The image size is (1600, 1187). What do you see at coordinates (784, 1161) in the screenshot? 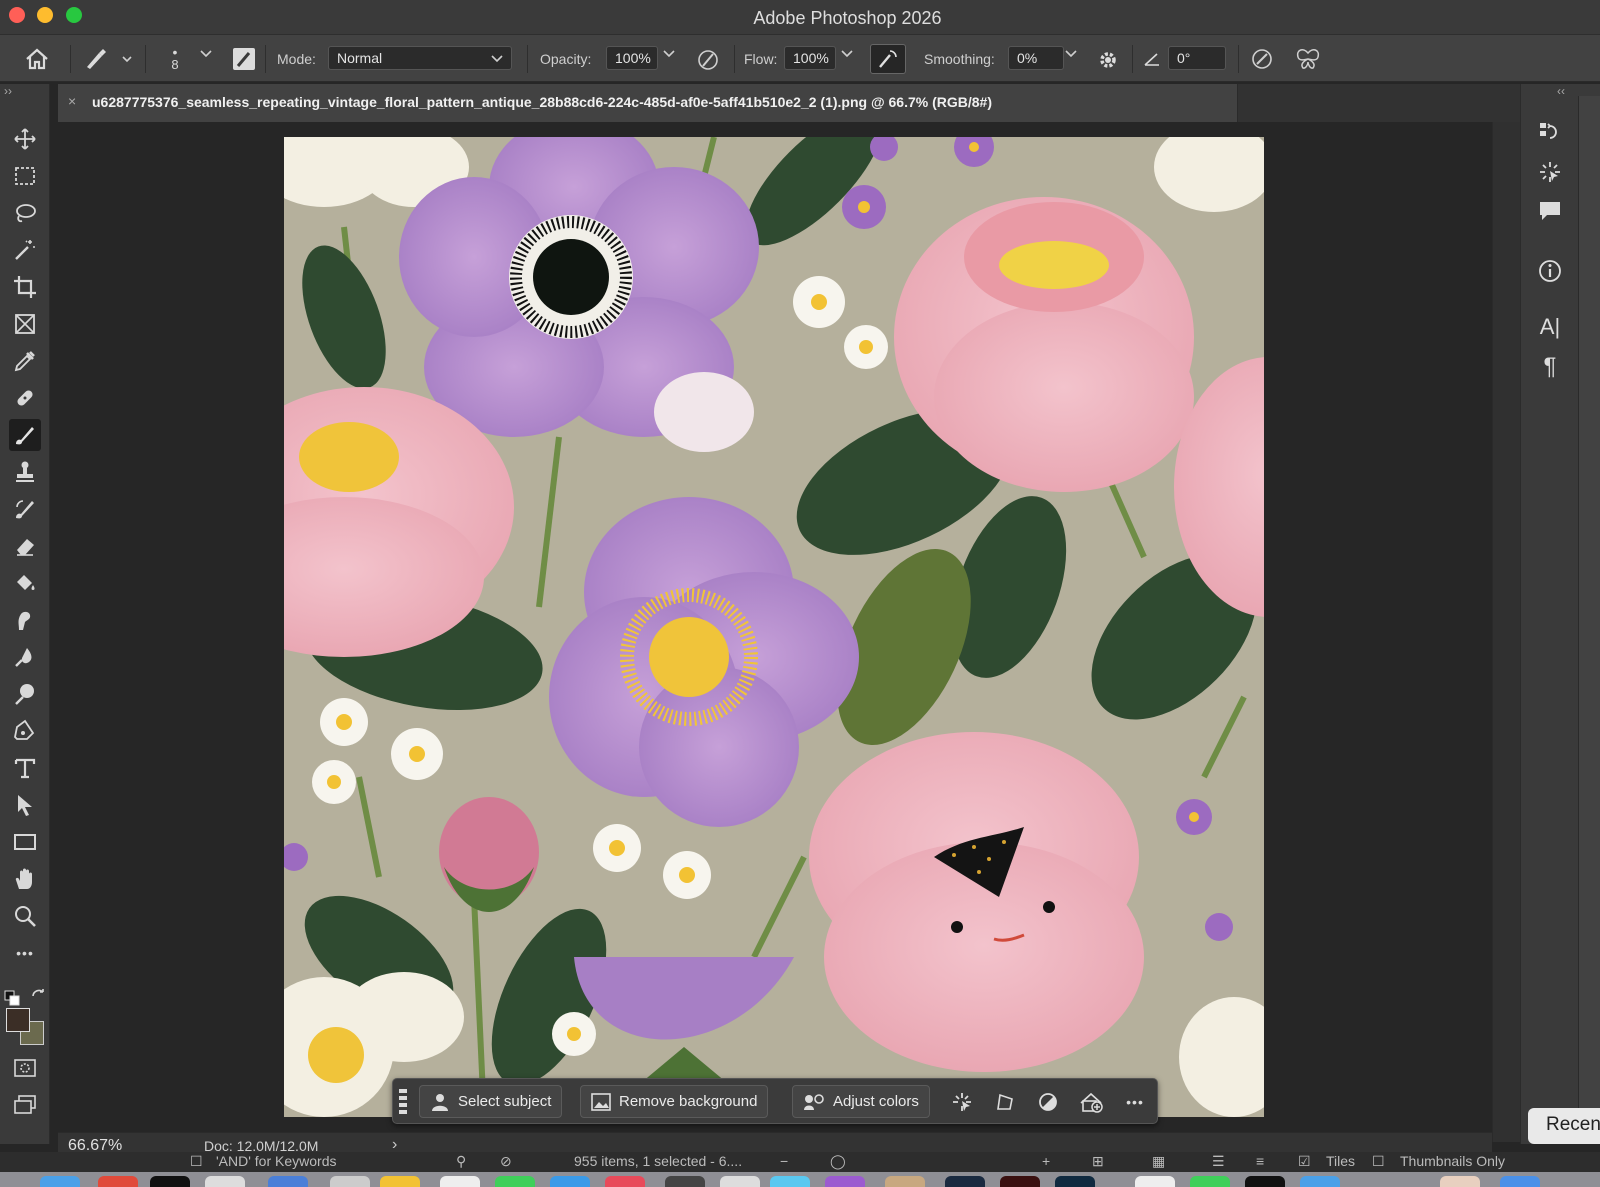
I see `zoom-out-icon: −` at bounding box center [784, 1161].